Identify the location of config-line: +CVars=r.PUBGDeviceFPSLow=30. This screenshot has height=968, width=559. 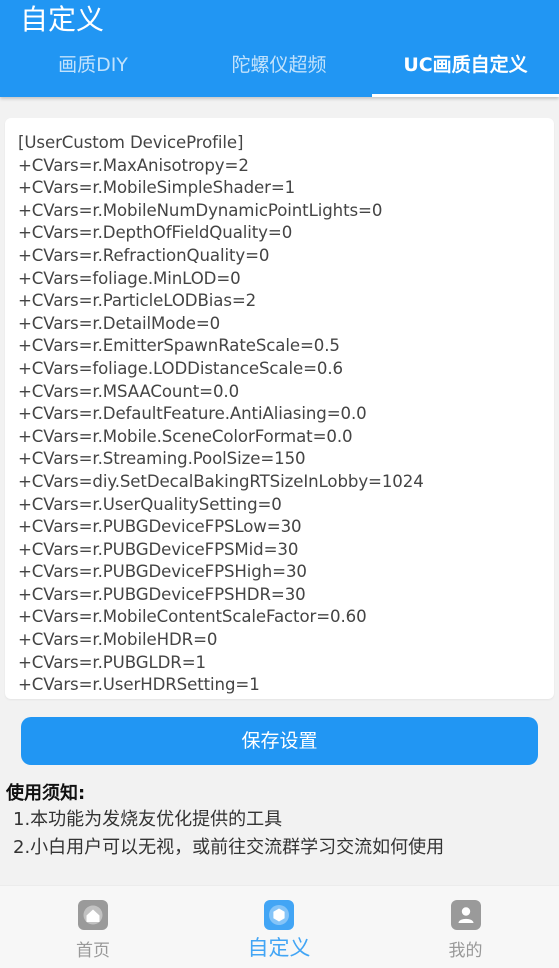
(160, 527).